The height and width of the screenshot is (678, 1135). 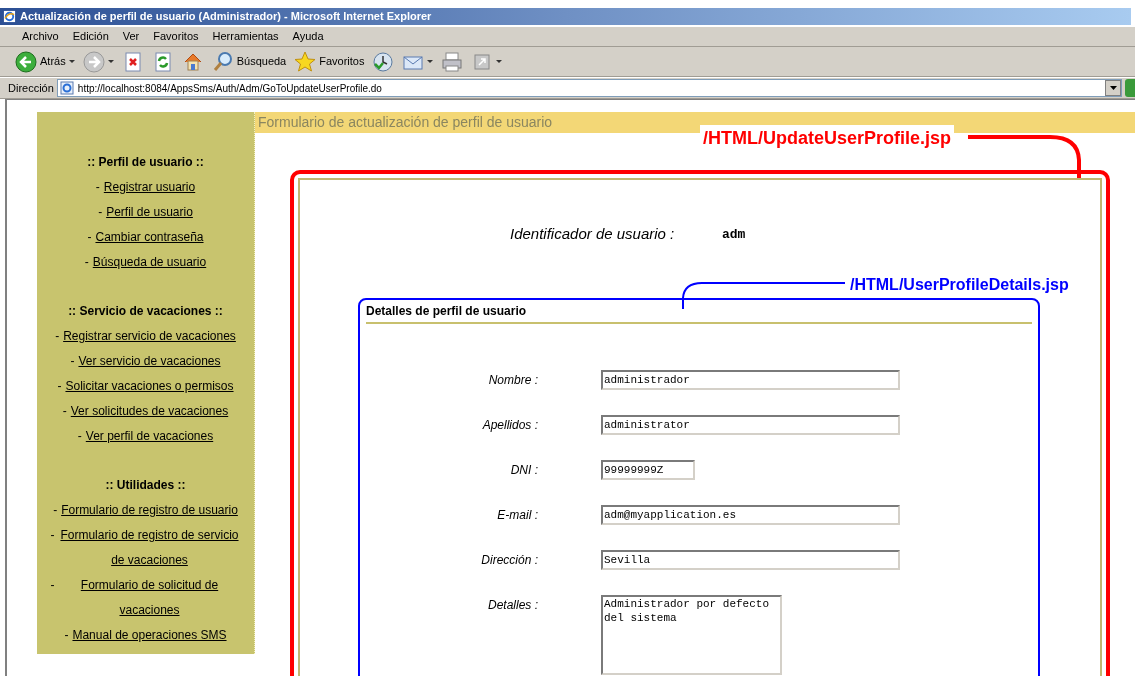 I want to click on sidebar-link: Solicitar vacaciones o permisos, so click(x=149, y=386).